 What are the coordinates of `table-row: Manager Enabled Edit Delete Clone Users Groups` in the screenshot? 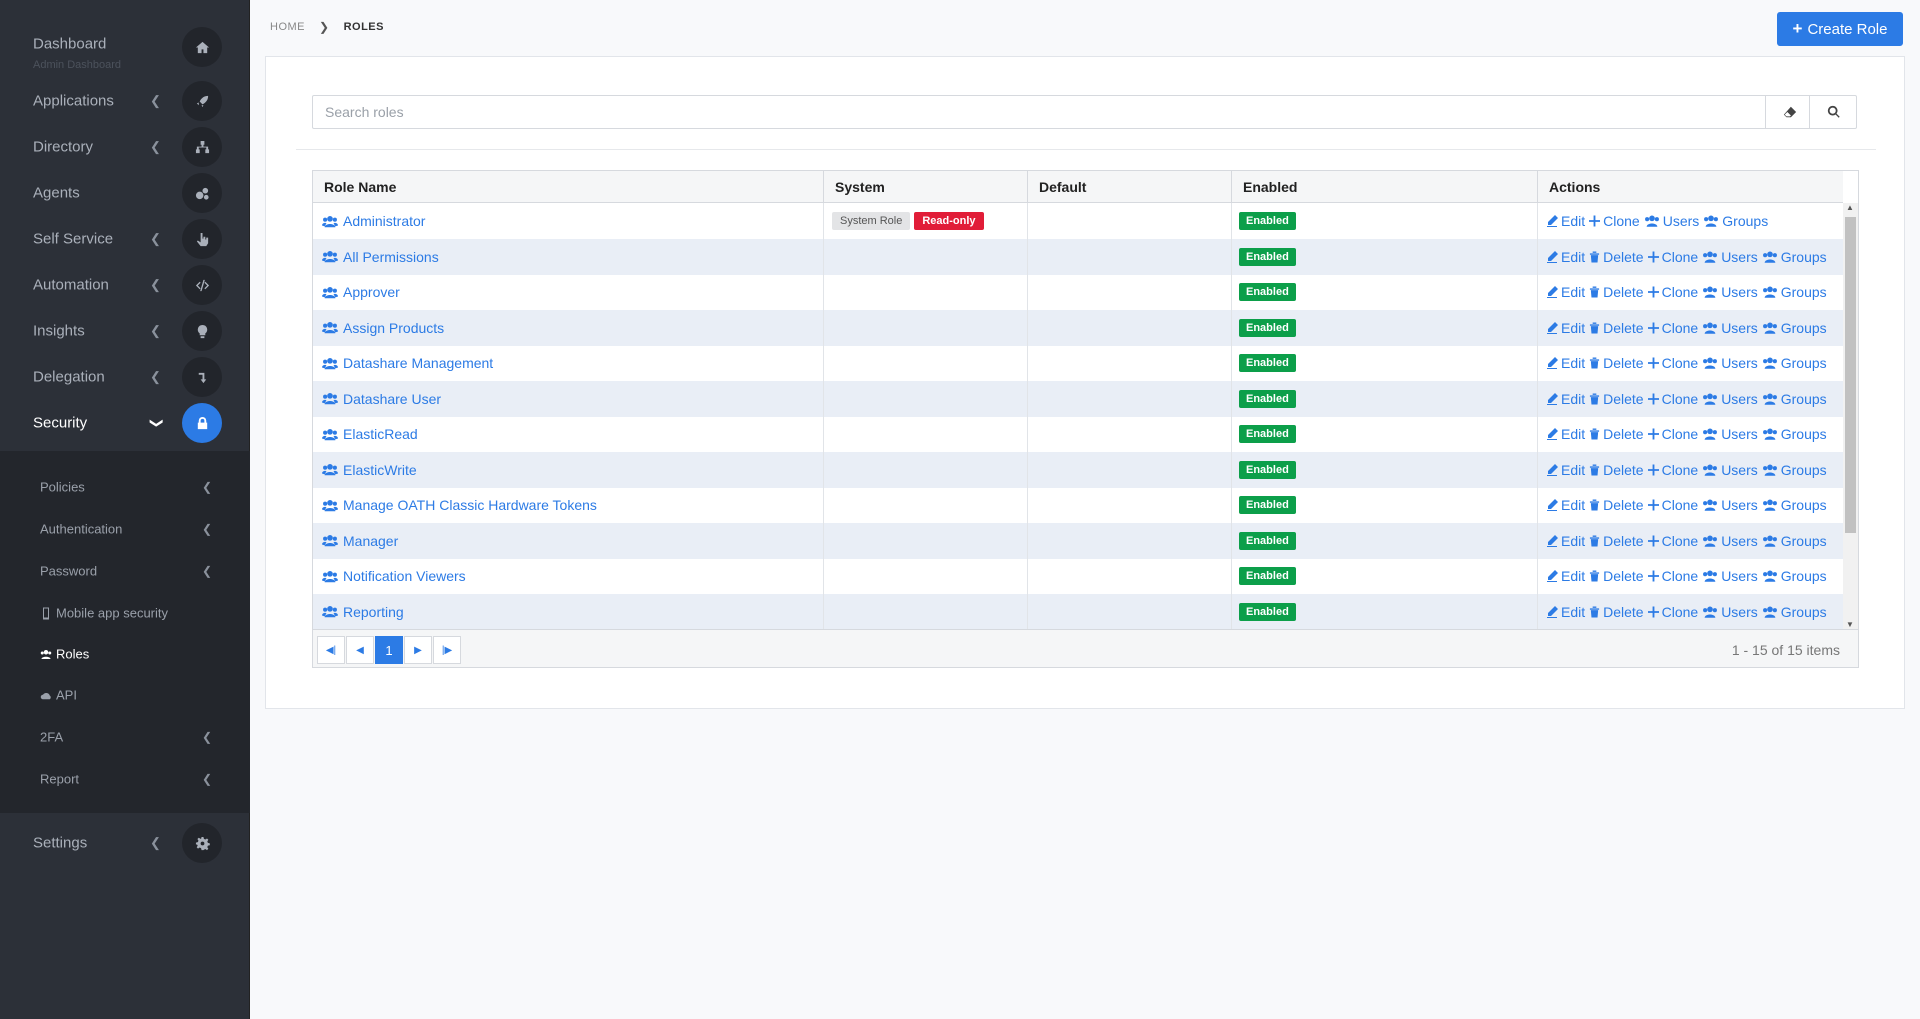 It's located at (1078, 540).